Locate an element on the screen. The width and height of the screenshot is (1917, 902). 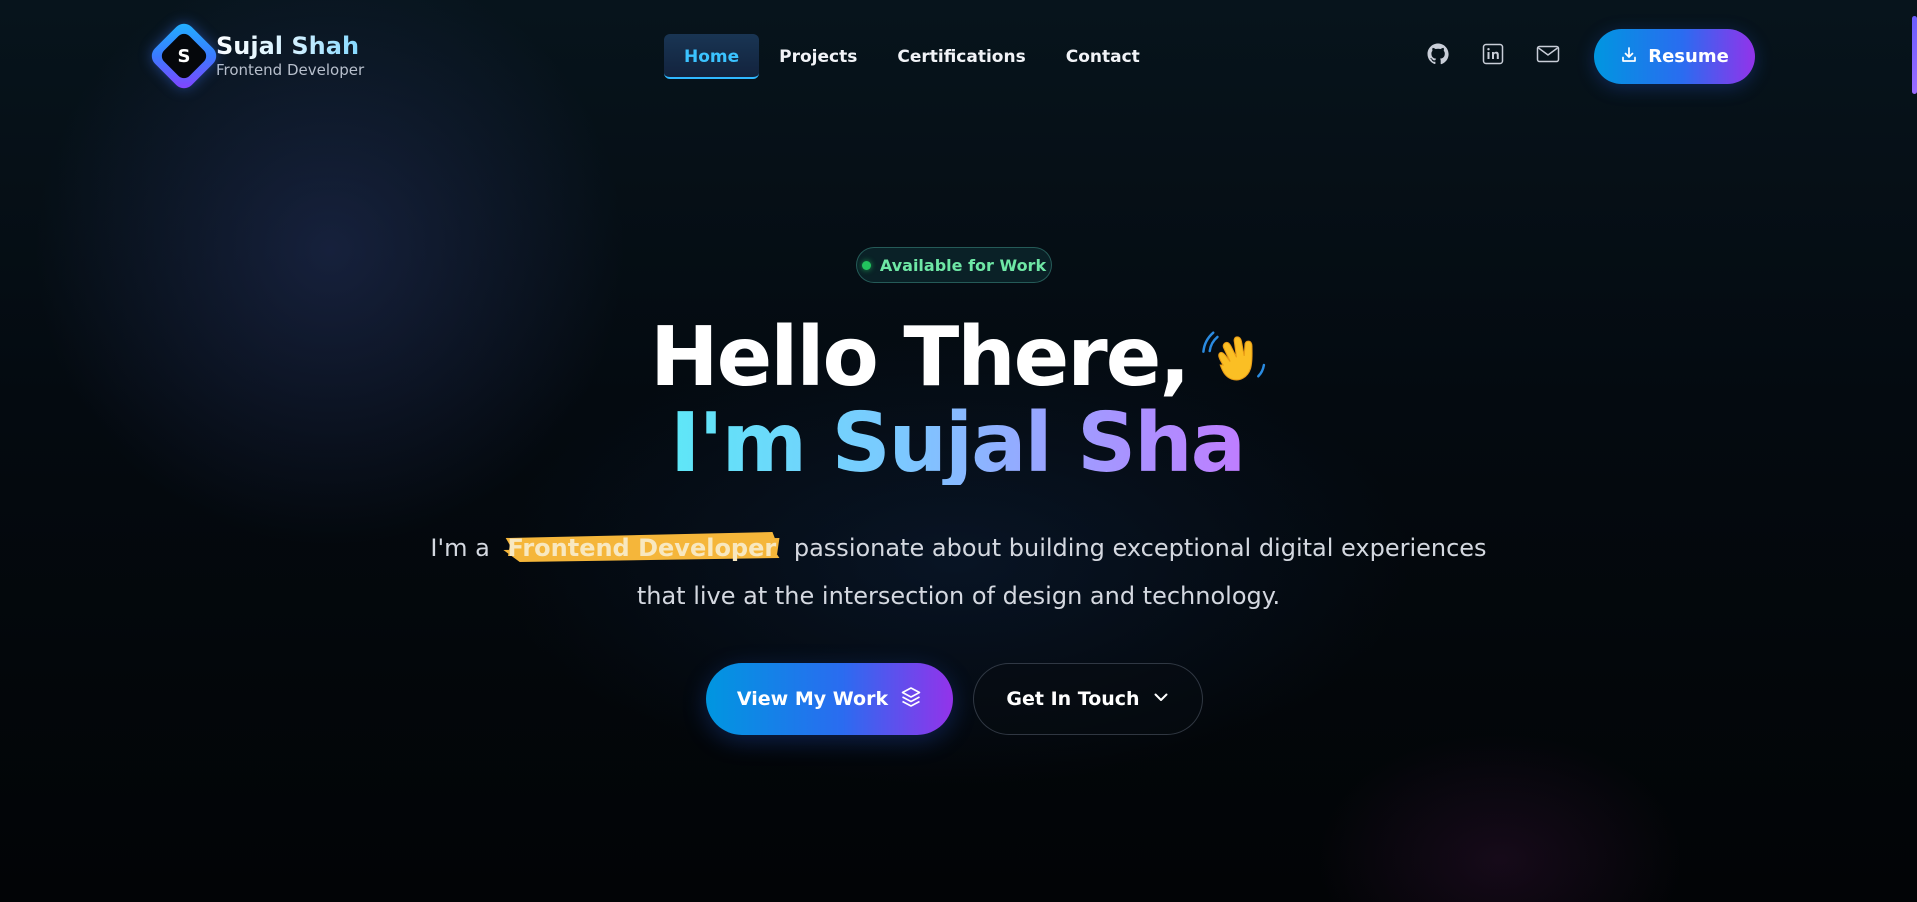
nav-item-certifications: Certifications is located at coordinates (961, 56).